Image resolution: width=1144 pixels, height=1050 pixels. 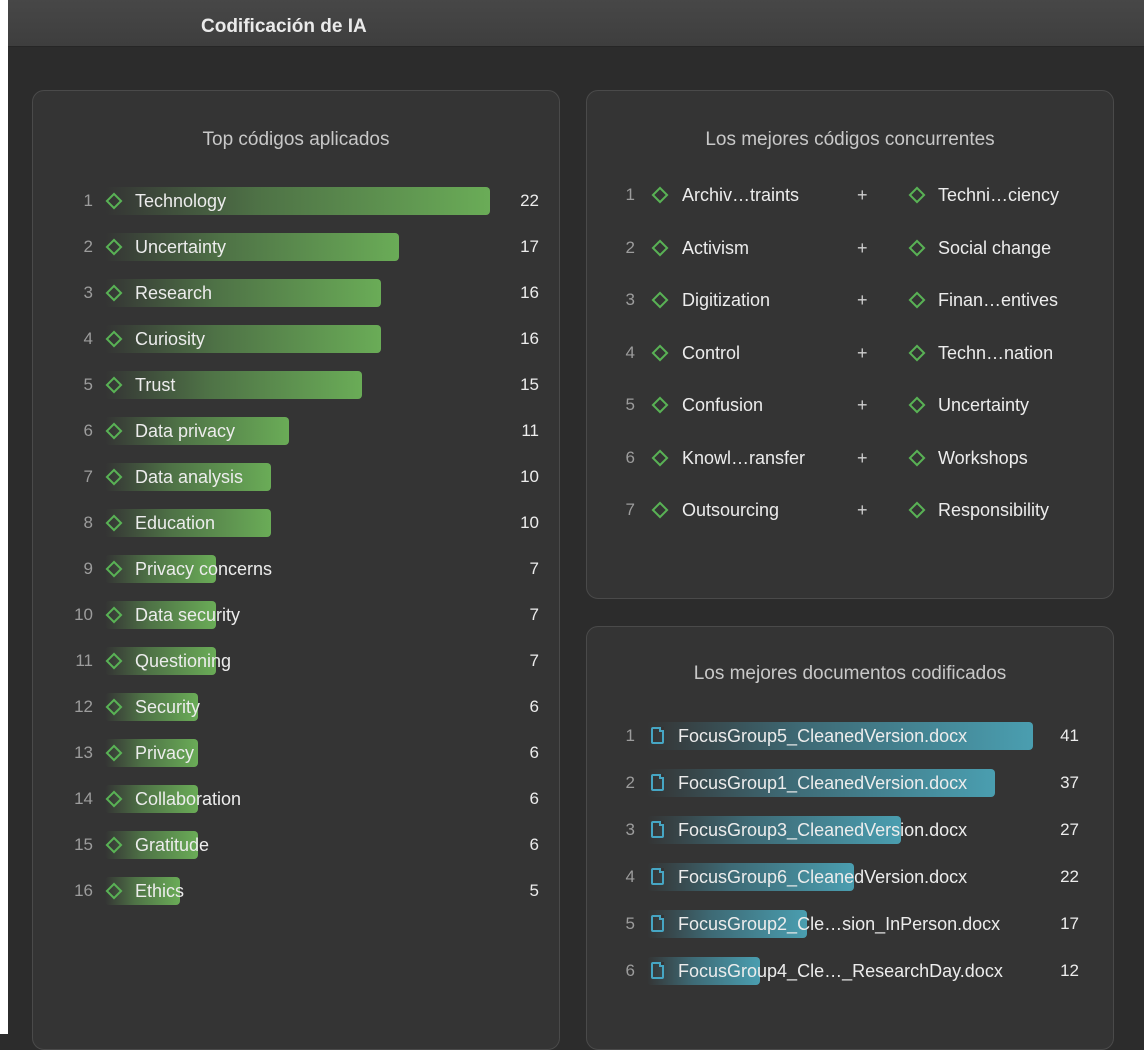 What do you see at coordinates (296, 753) in the screenshot?
I see `code-row: 13 Privacy 6` at bounding box center [296, 753].